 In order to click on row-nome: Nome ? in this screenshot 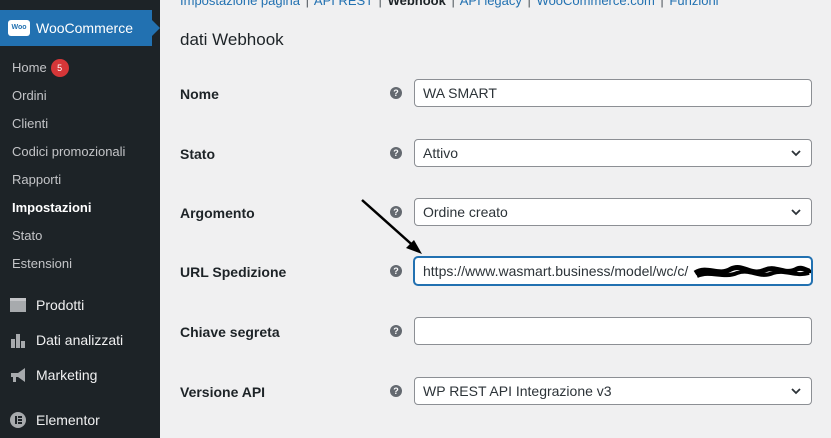, I will do `click(500, 94)`.